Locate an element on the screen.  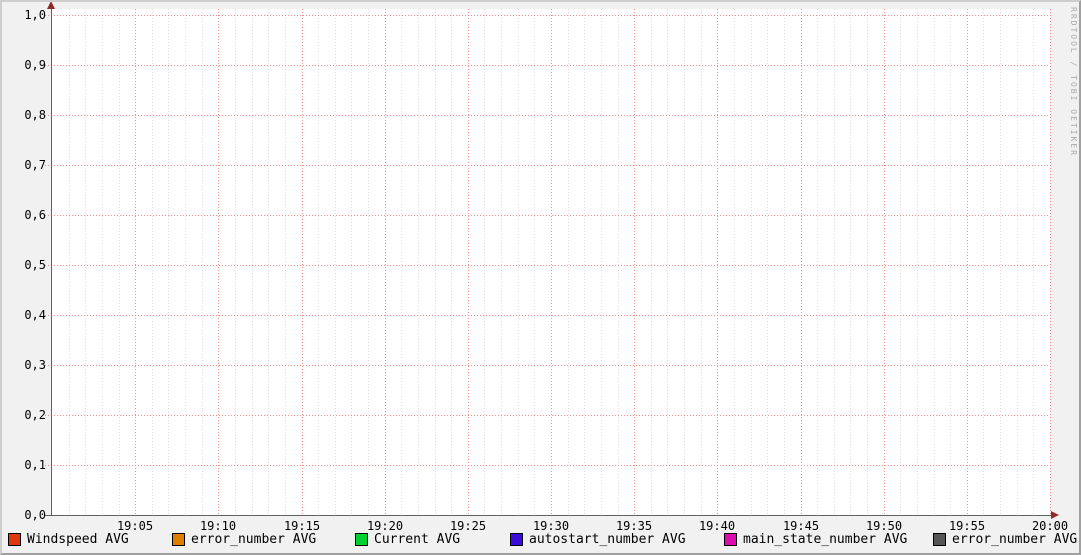
y-tick-label: 0,1 is located at coordinates (35, 465).